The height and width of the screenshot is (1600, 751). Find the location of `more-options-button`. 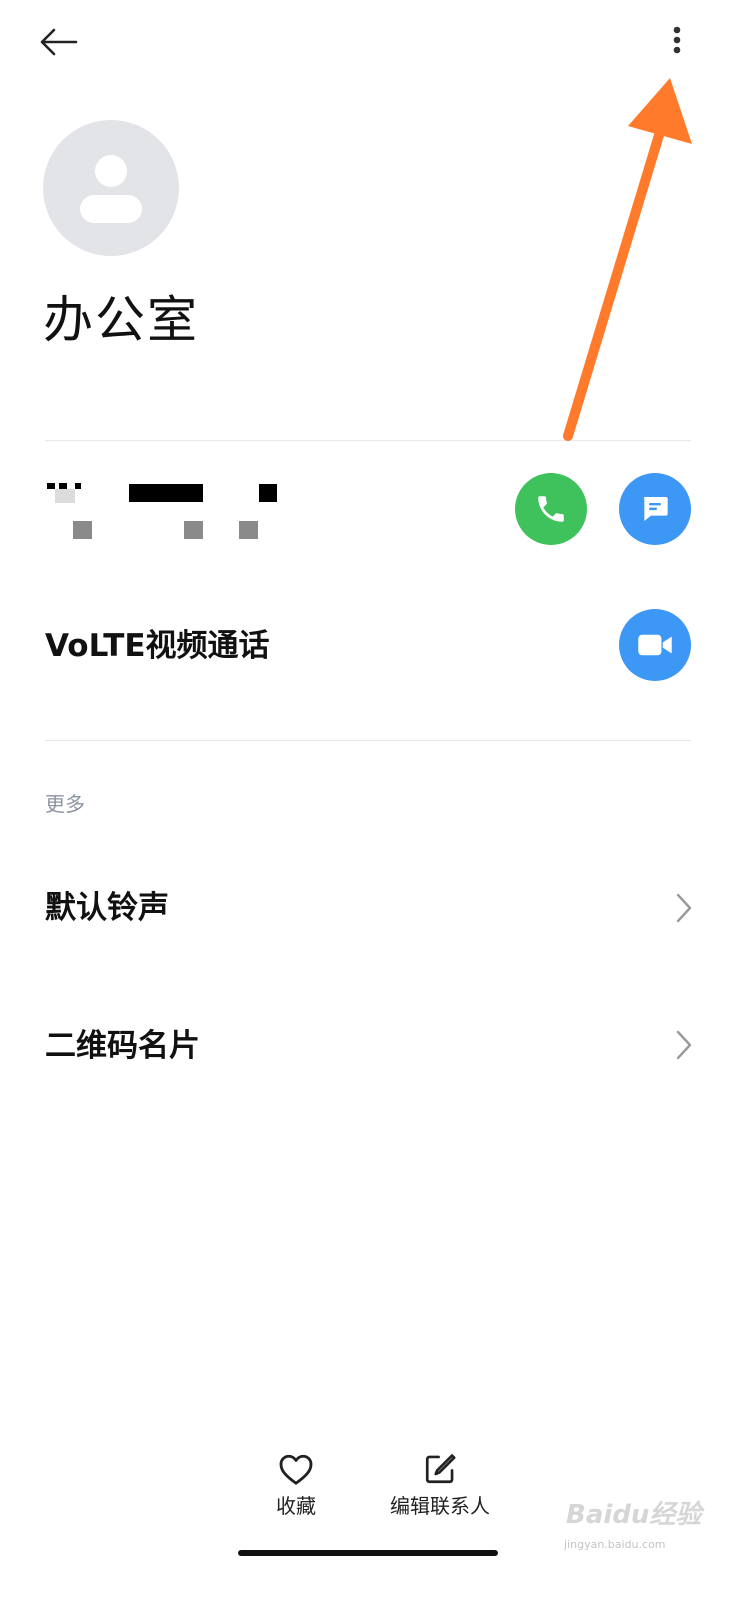

more-options-button is located at coordinates (677, 42).